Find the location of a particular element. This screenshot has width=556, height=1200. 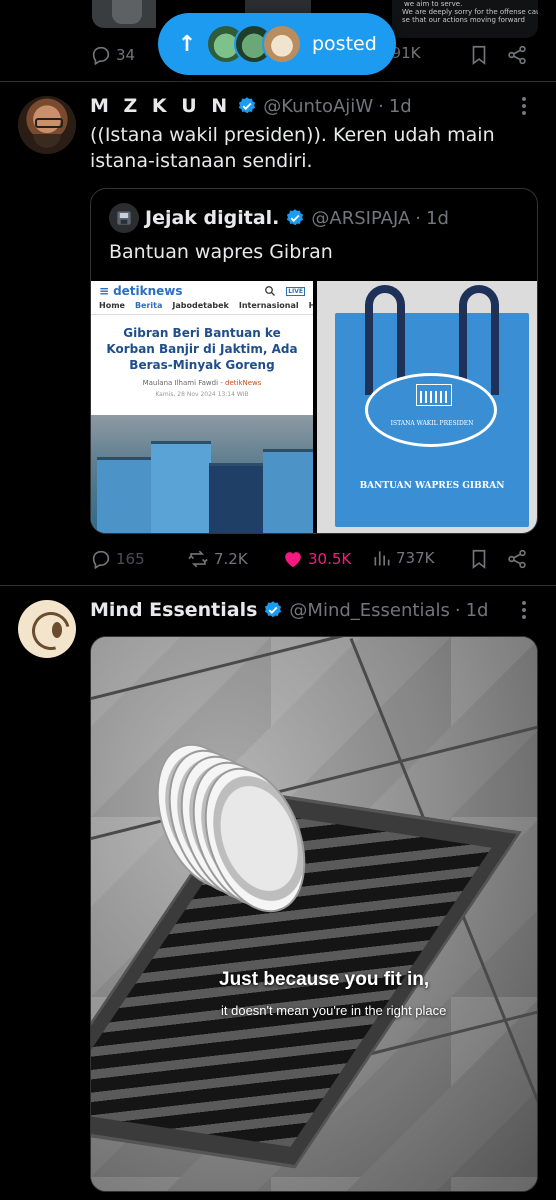

reply-button: 165 is located at coordinates (117, 559).